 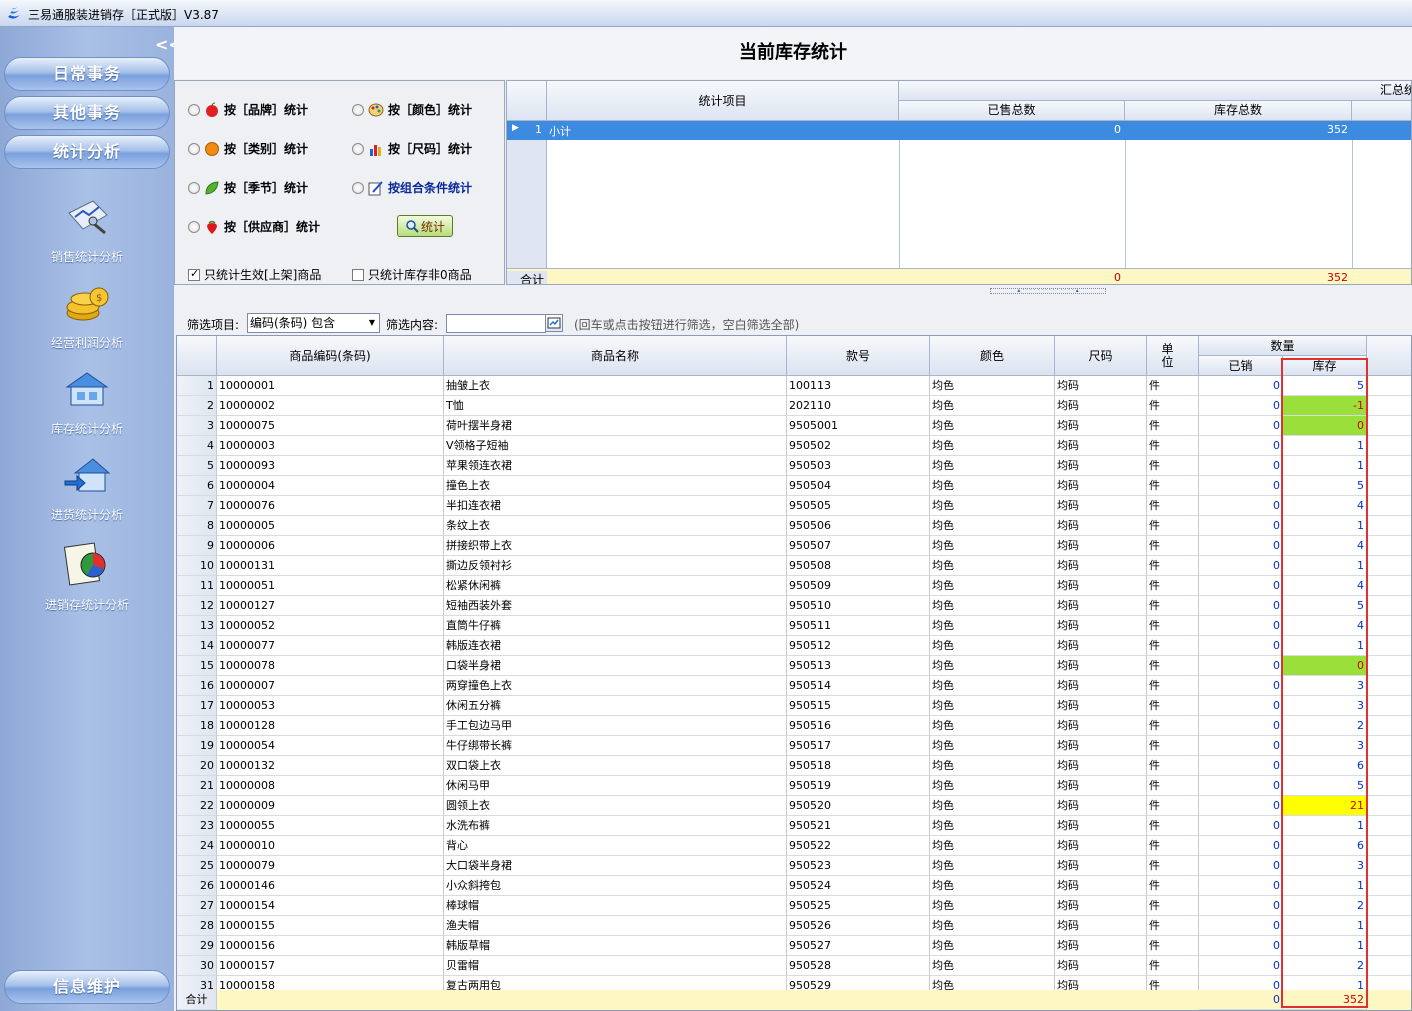 I want to click on nav-daily-affairs: 日常事务, so click(x=87, y=74).